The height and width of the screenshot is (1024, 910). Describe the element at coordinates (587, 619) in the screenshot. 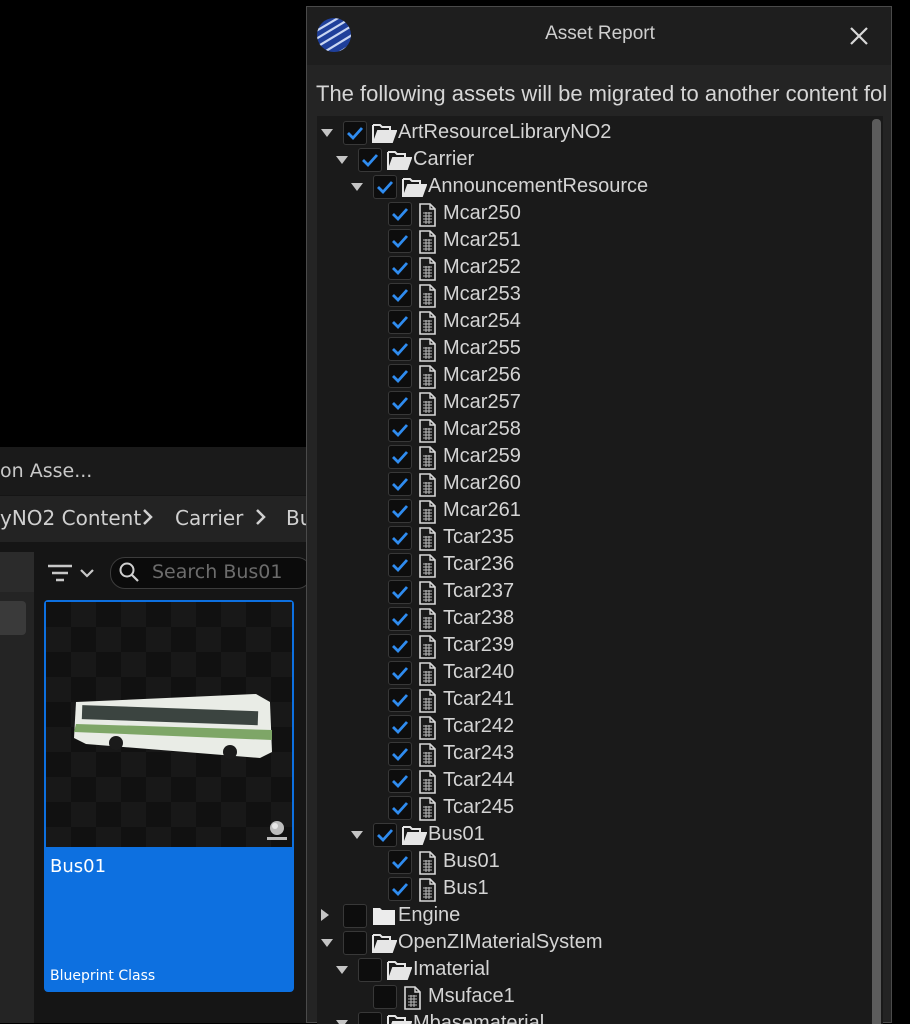

I see `tree-row: Tcar238` at that location.